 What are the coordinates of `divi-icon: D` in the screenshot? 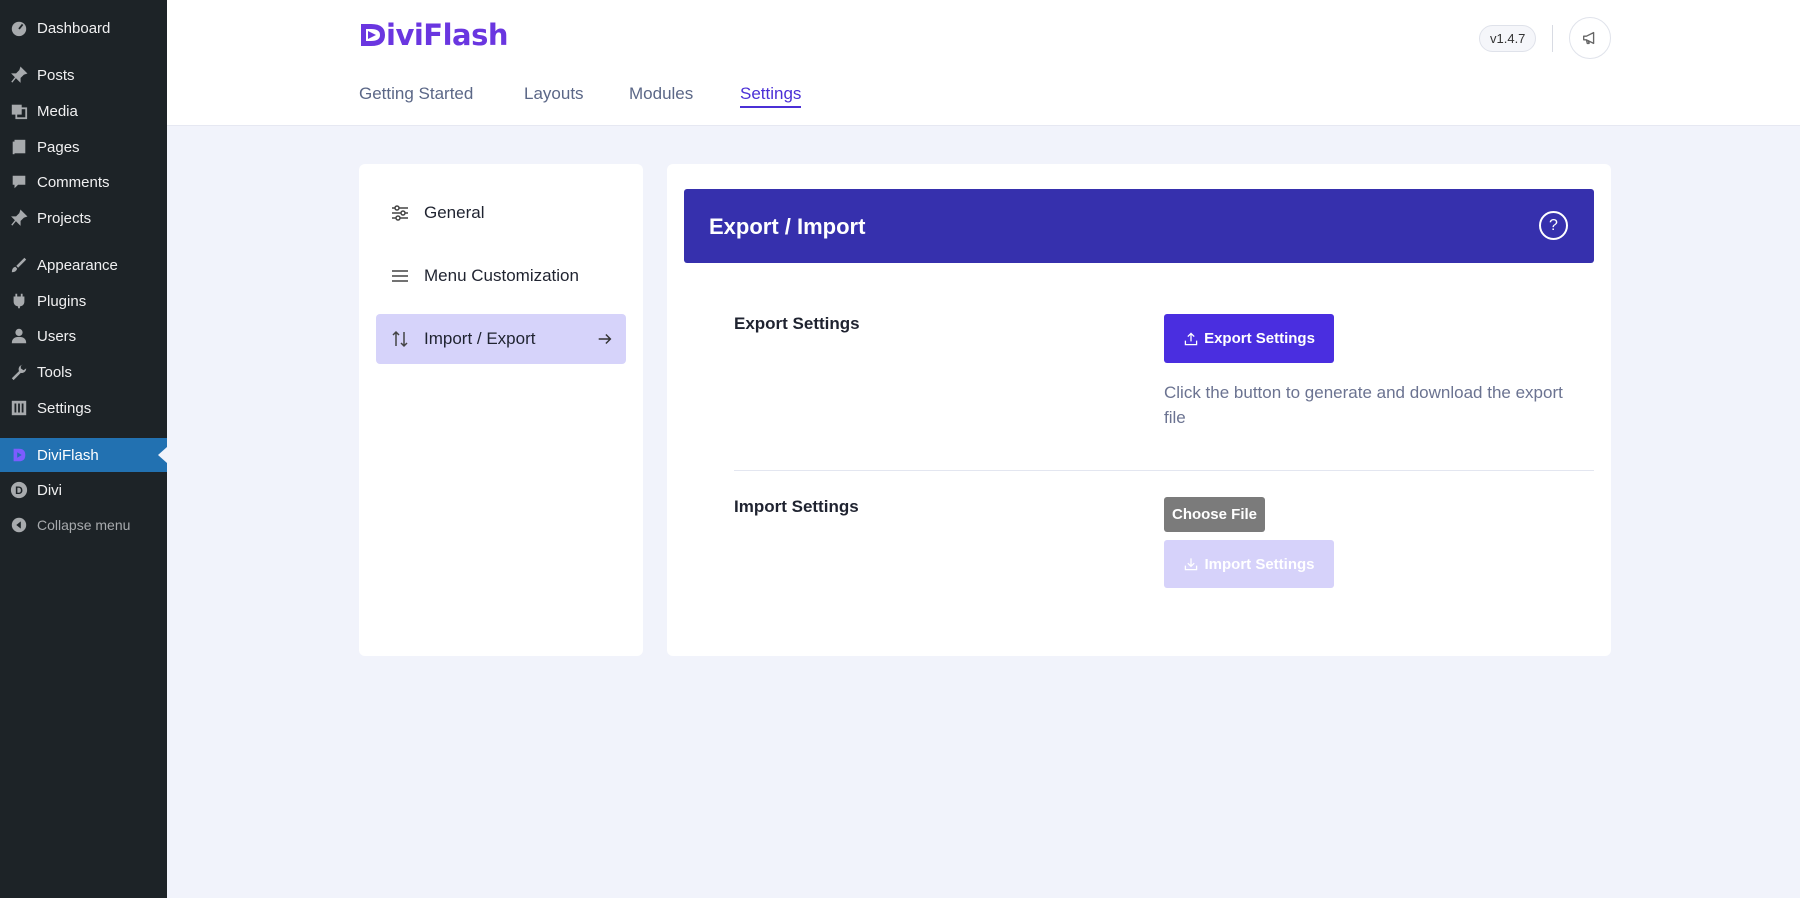 It's located at (18, 490).